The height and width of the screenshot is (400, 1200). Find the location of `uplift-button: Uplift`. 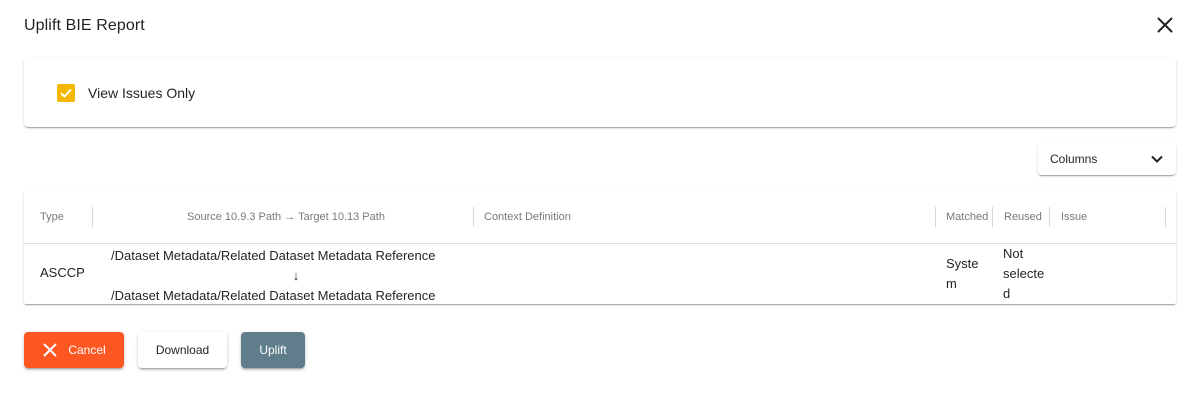

uplift-button: Uplift is located at coordinates (273, 350).